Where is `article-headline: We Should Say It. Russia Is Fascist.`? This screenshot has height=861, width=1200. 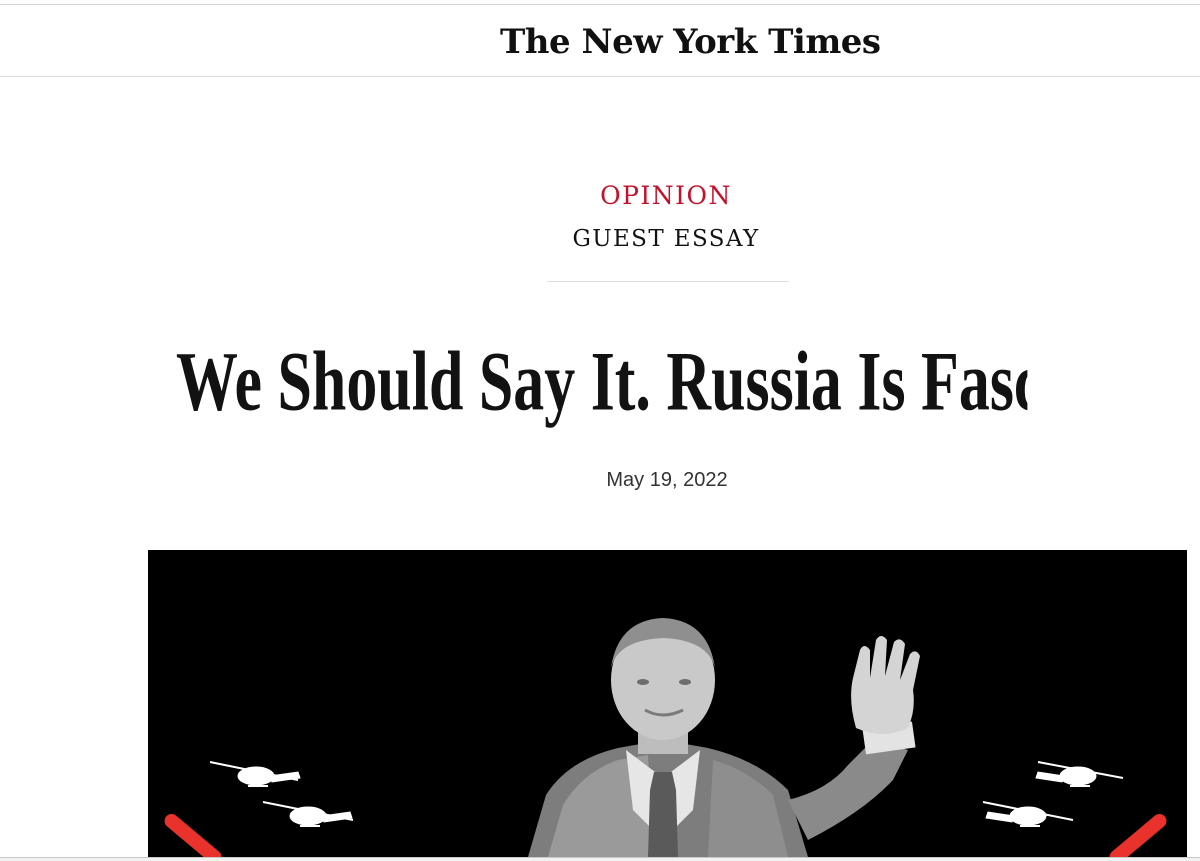
article-headline: We Should Say It. Russia Is Fascist. is located at coordinates (602, 381).